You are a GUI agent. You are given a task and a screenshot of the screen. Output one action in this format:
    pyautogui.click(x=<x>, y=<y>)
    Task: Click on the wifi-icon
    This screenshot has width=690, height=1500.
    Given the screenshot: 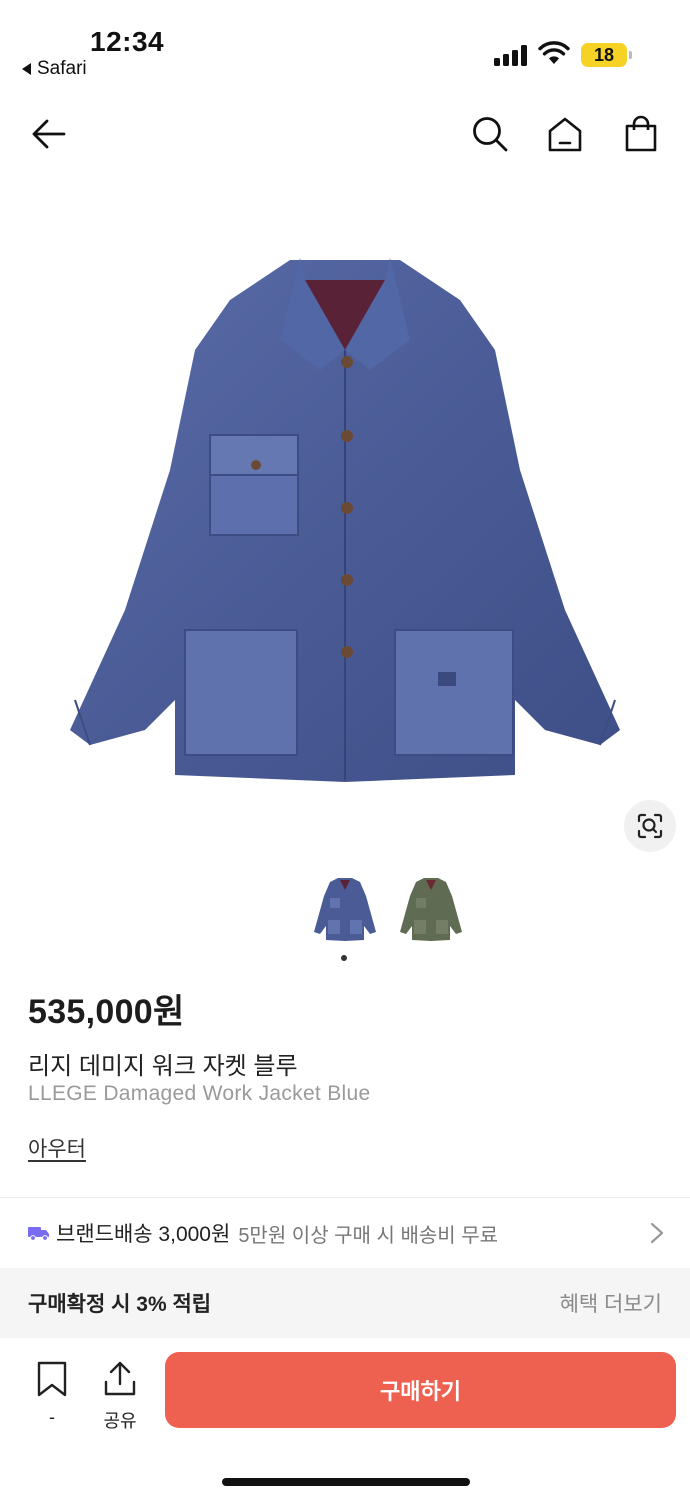 What is the action you would take?
    pyautogui.click(x=554, y=52)
    